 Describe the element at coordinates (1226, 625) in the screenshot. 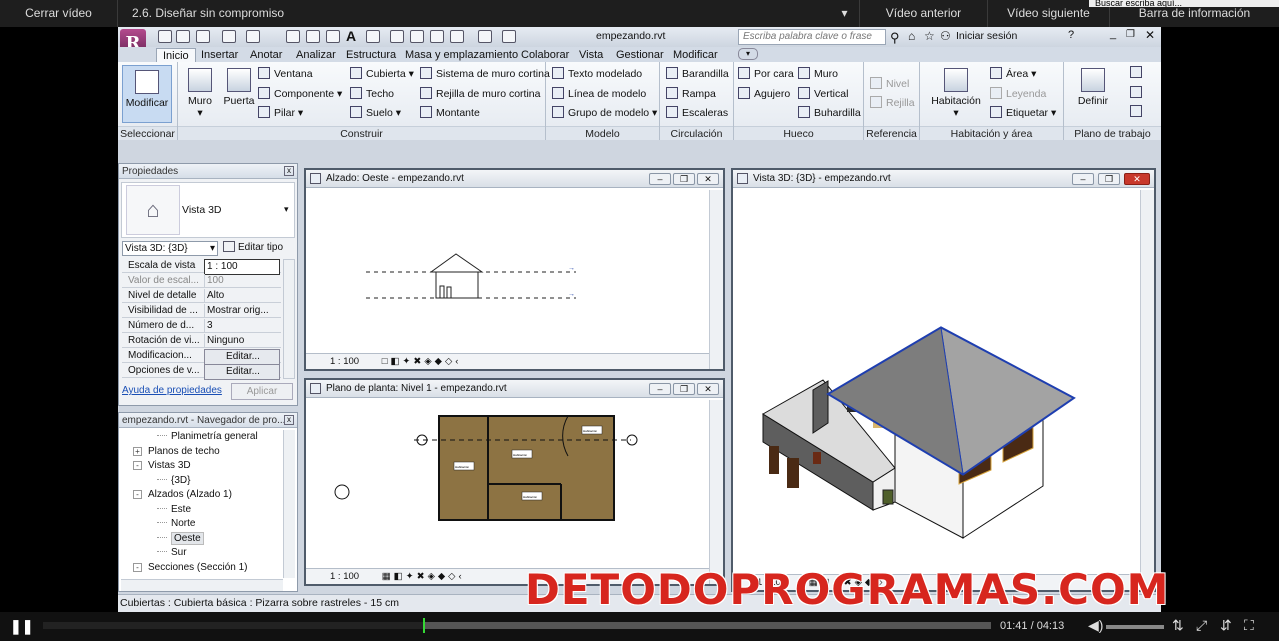

I see `quality-icon: ⇵` at that location.